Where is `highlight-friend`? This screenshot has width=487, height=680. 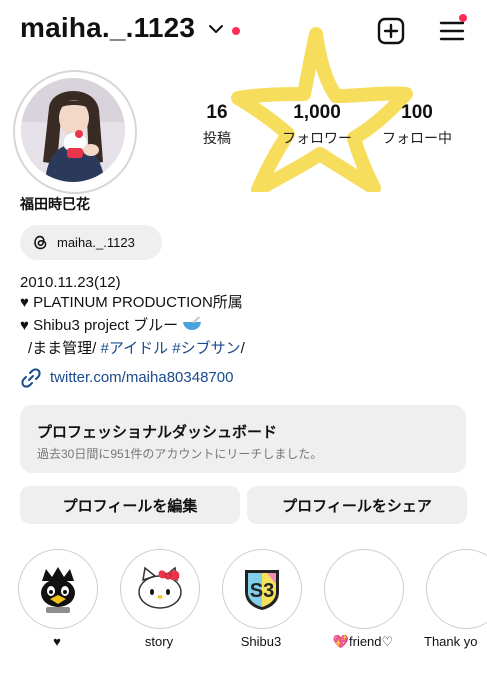 highlight-friend is located at coordinates (364, 589).